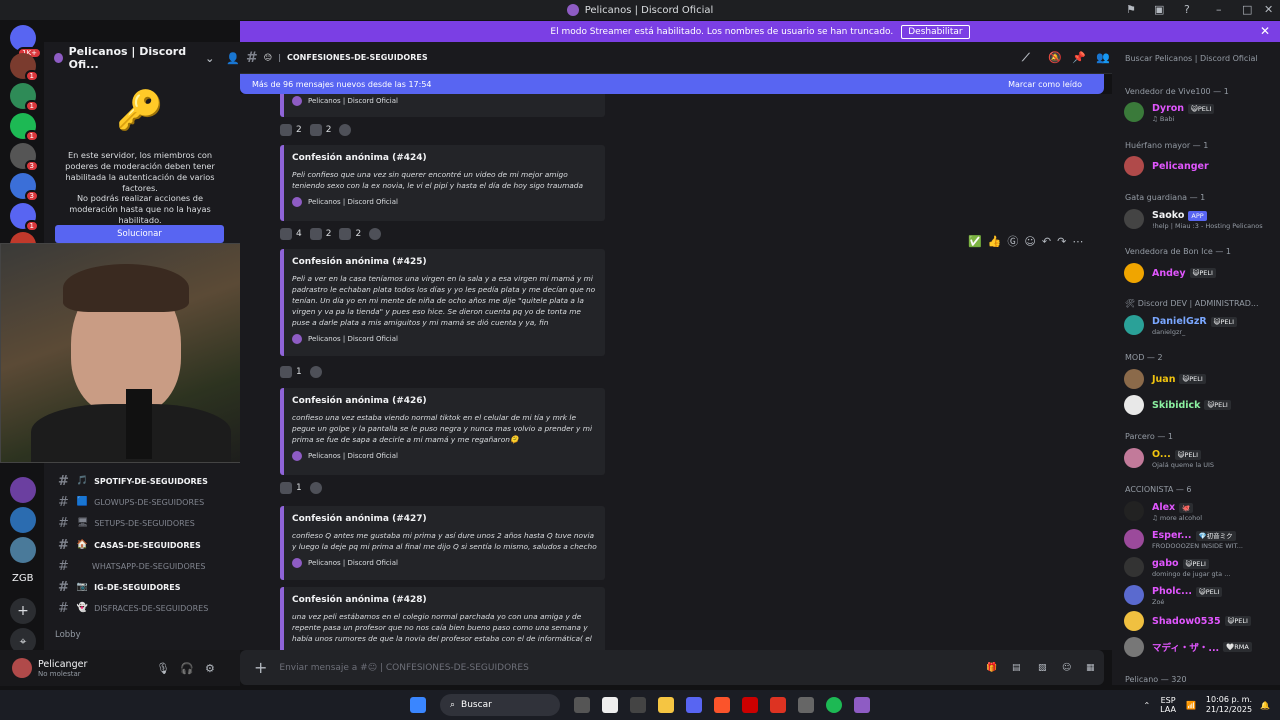 This screenshot has height=720, width=1280. Describe the element at coordinates (1016, 668) in the screenshot. I see `gif-icon: ▤` at that location.